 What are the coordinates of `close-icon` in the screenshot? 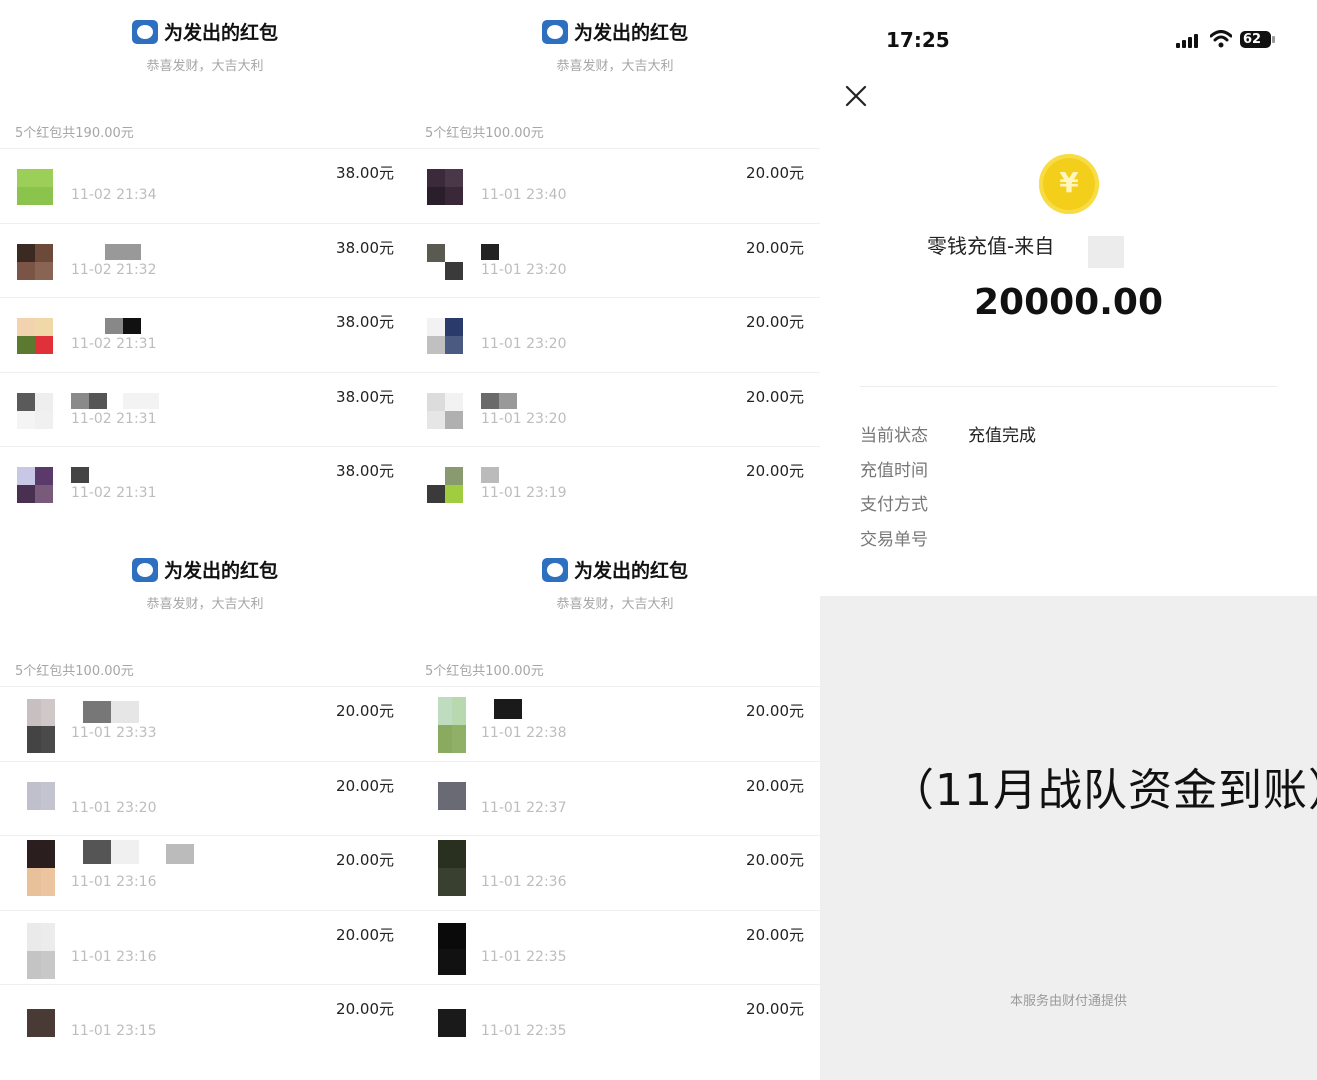 It's located at (856, 96).